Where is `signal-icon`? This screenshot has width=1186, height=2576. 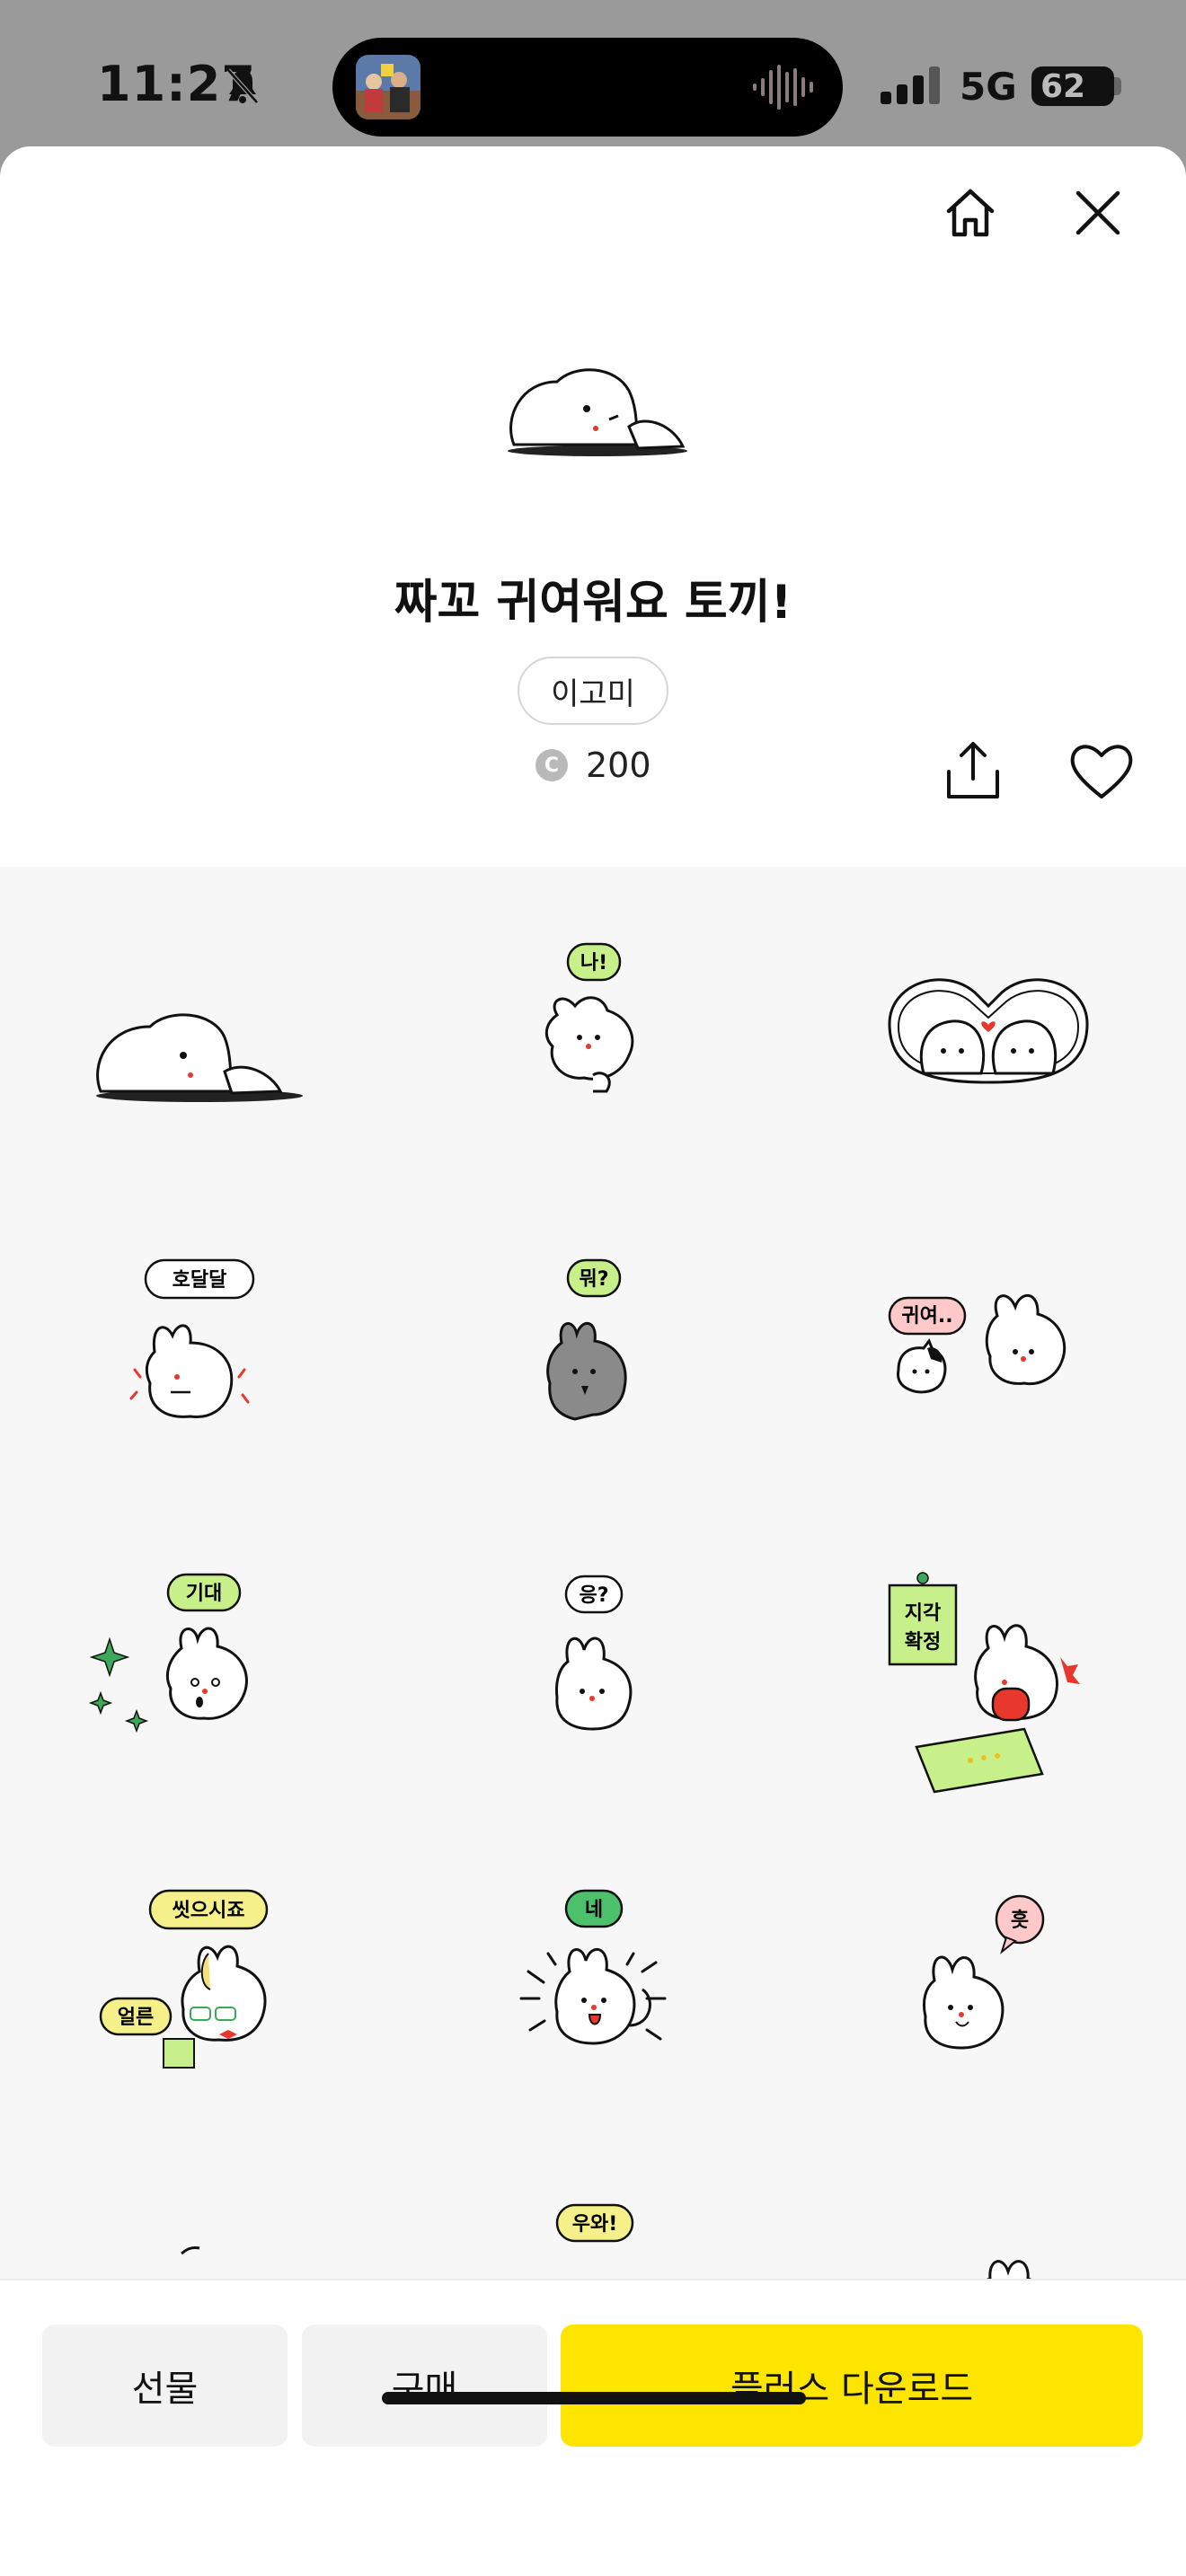
signal-icon is located at coordinates (910, 85).